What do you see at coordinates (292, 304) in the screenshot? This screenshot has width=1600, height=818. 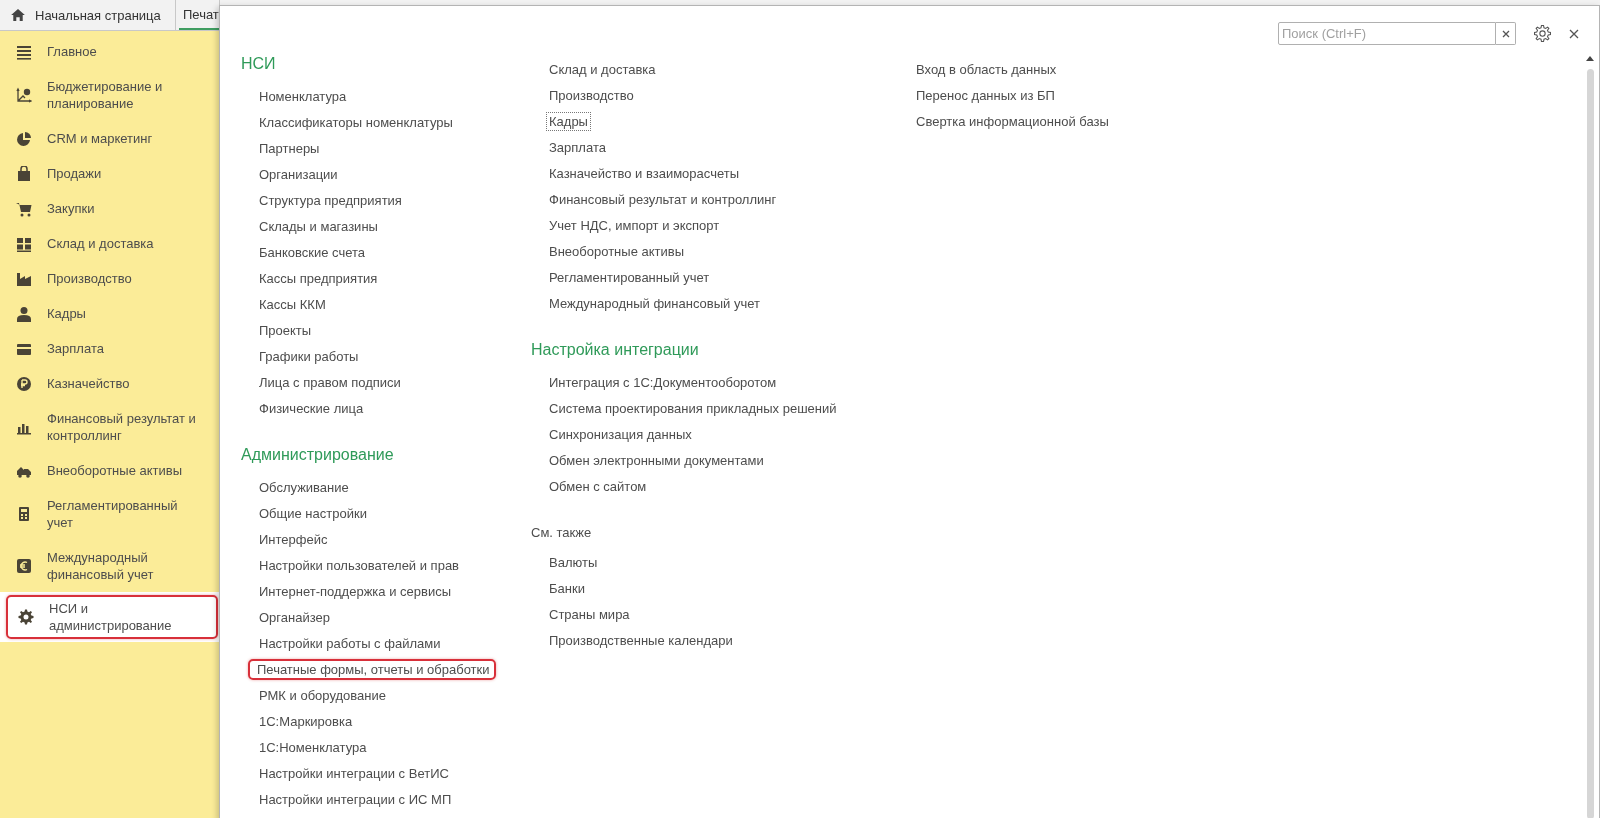 I see `menu-link: Кассы ККМ` at bounding box center [292, 304].